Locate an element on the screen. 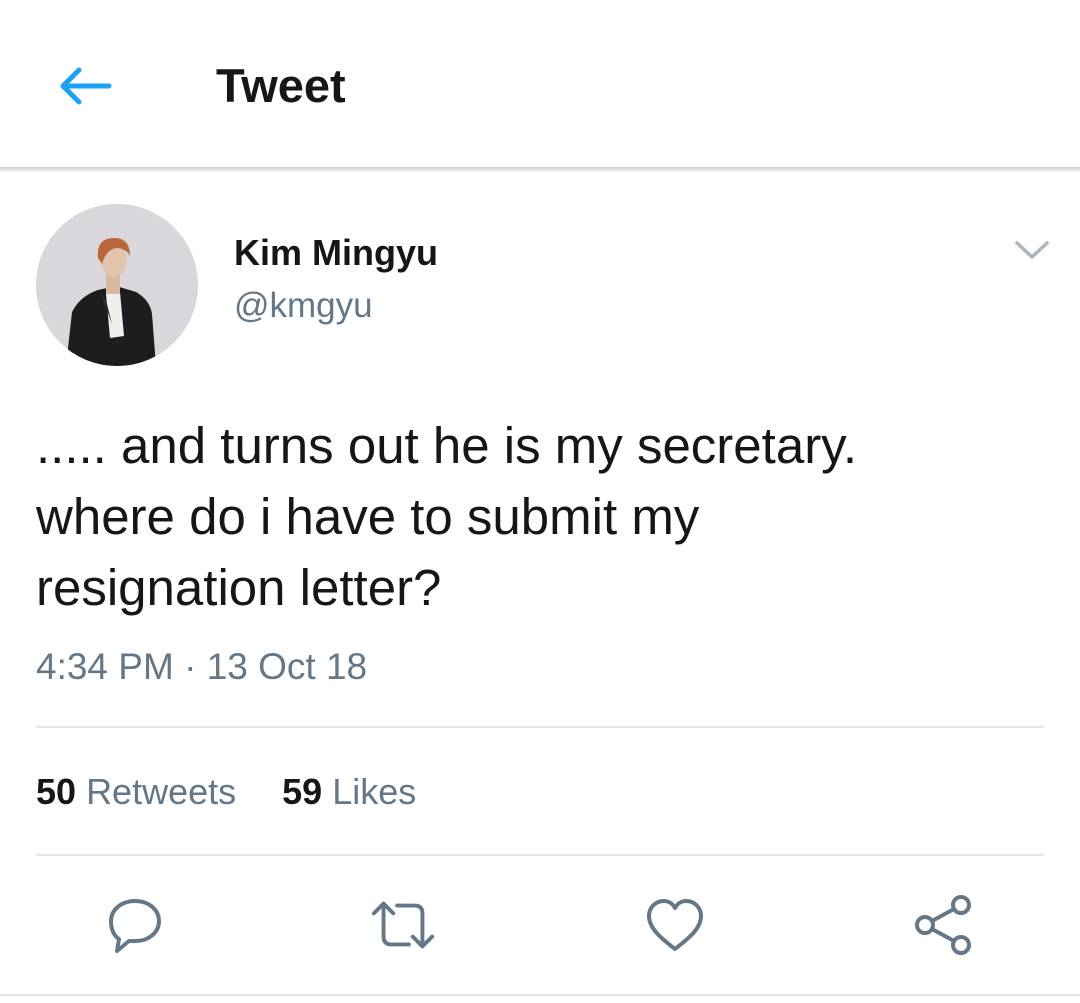 The image size is (1080, 1003). share-icon is located at coordinates (943, 925).